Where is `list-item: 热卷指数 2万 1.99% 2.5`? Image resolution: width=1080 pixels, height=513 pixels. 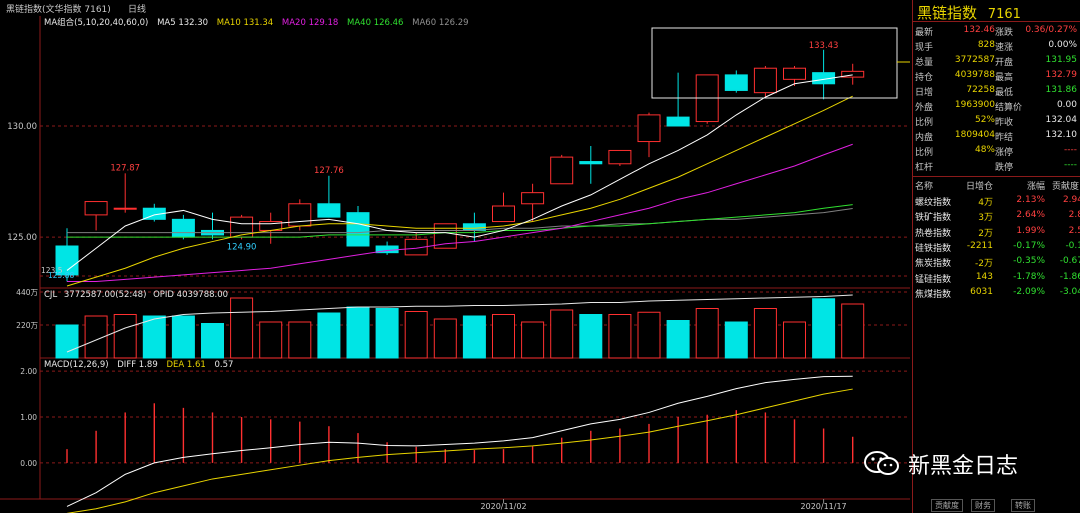 list-item: 热卷指数 2万 1.99% 2.5 is located at coordinates (996, 232).